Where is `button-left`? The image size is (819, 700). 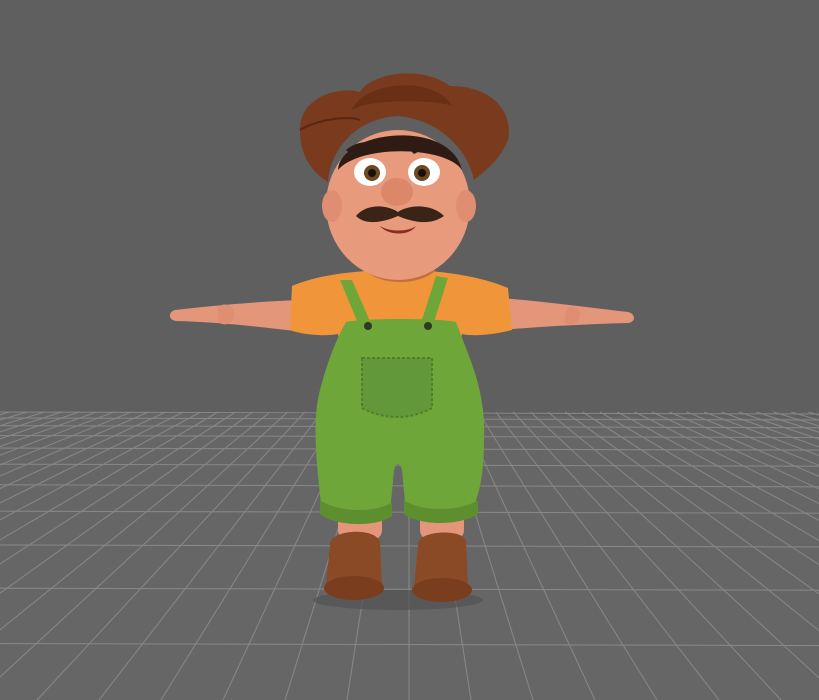
button-left is located at coordinates (368, 326).